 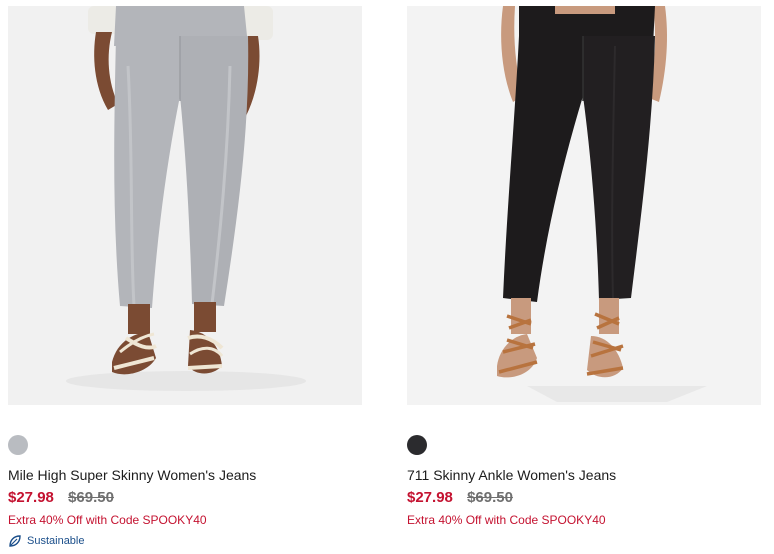 What do you see at coordinates (417, 445) in the screenshot?
I see `color-swatch-black` at bounding box center [417, 445].